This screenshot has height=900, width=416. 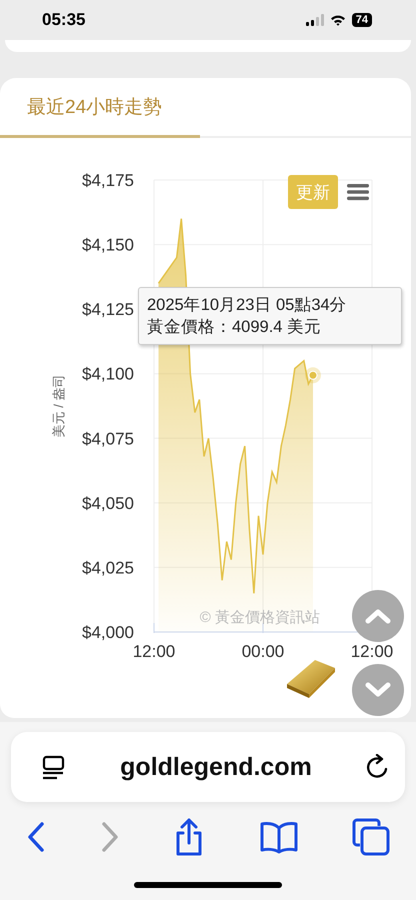 What do you see at coordinates (377, 767) in the screenshot?
I see `reload-icon` at bounding box center [377, 767].